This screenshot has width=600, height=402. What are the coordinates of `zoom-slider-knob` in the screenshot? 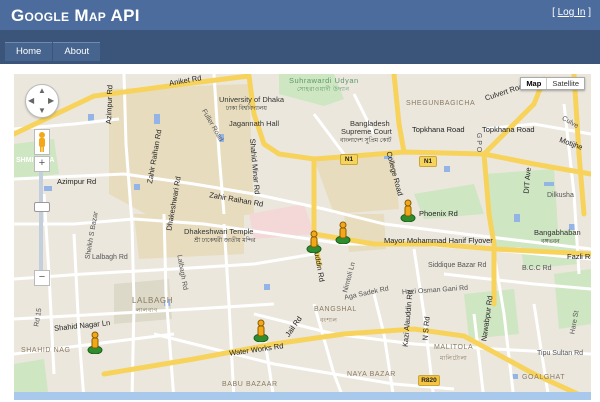 It's located at (42, 207).